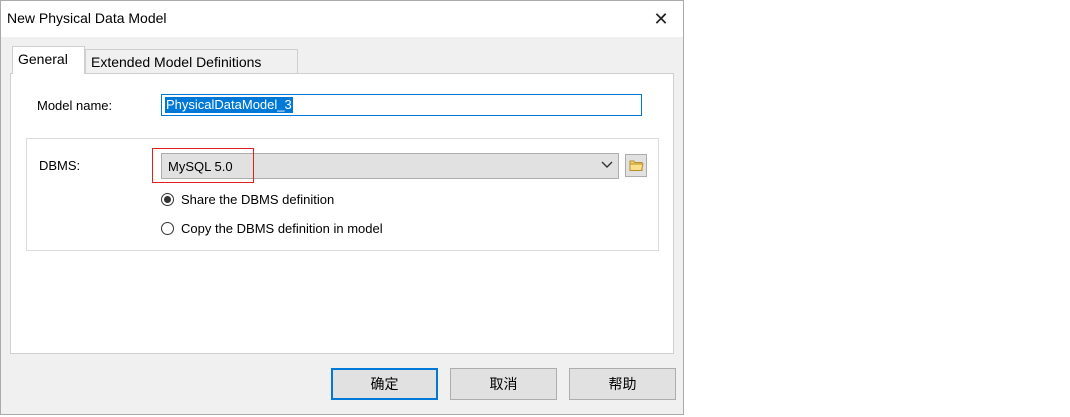 The image size is (1070, 417). I want to click on tab-extended-model-definitions: Extended Model Definitions, so click(191, 62).